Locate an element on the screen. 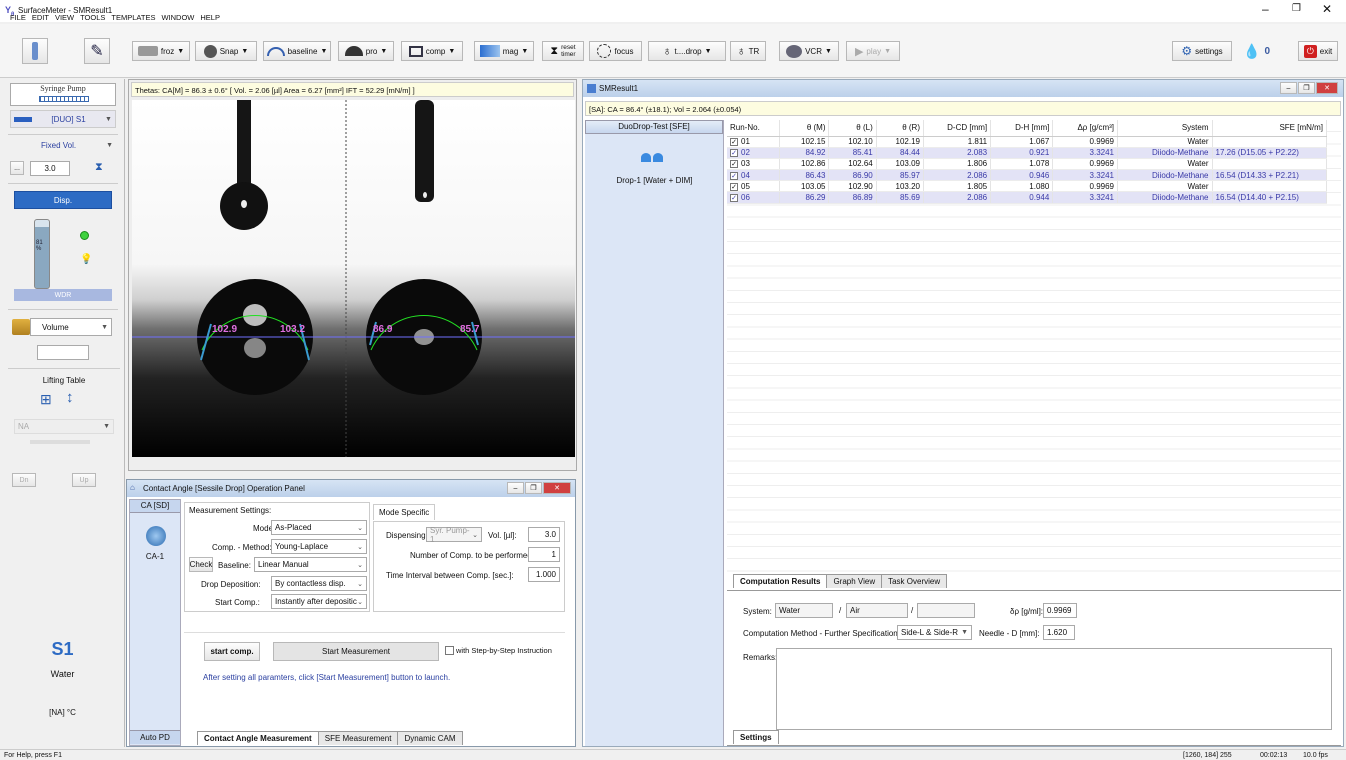 The image size is (1346, 760). comp-button: comp ▼ is located at coordinates (432, 51).